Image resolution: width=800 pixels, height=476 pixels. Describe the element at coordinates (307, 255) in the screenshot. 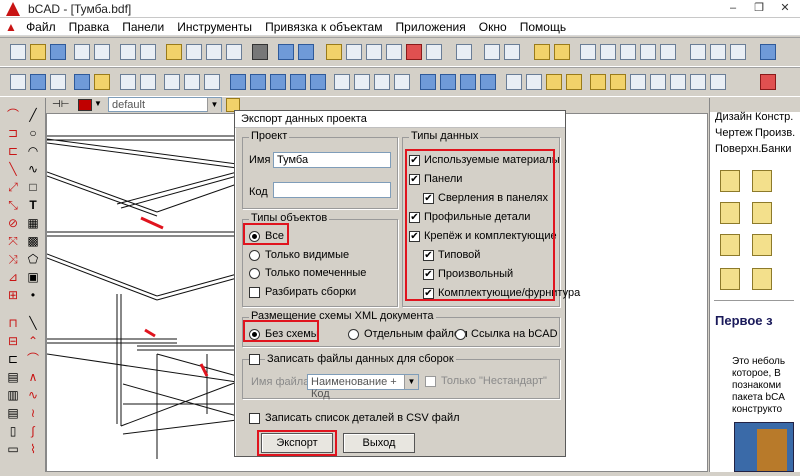

I see `radio-visible-label: Только видимые` at that location.